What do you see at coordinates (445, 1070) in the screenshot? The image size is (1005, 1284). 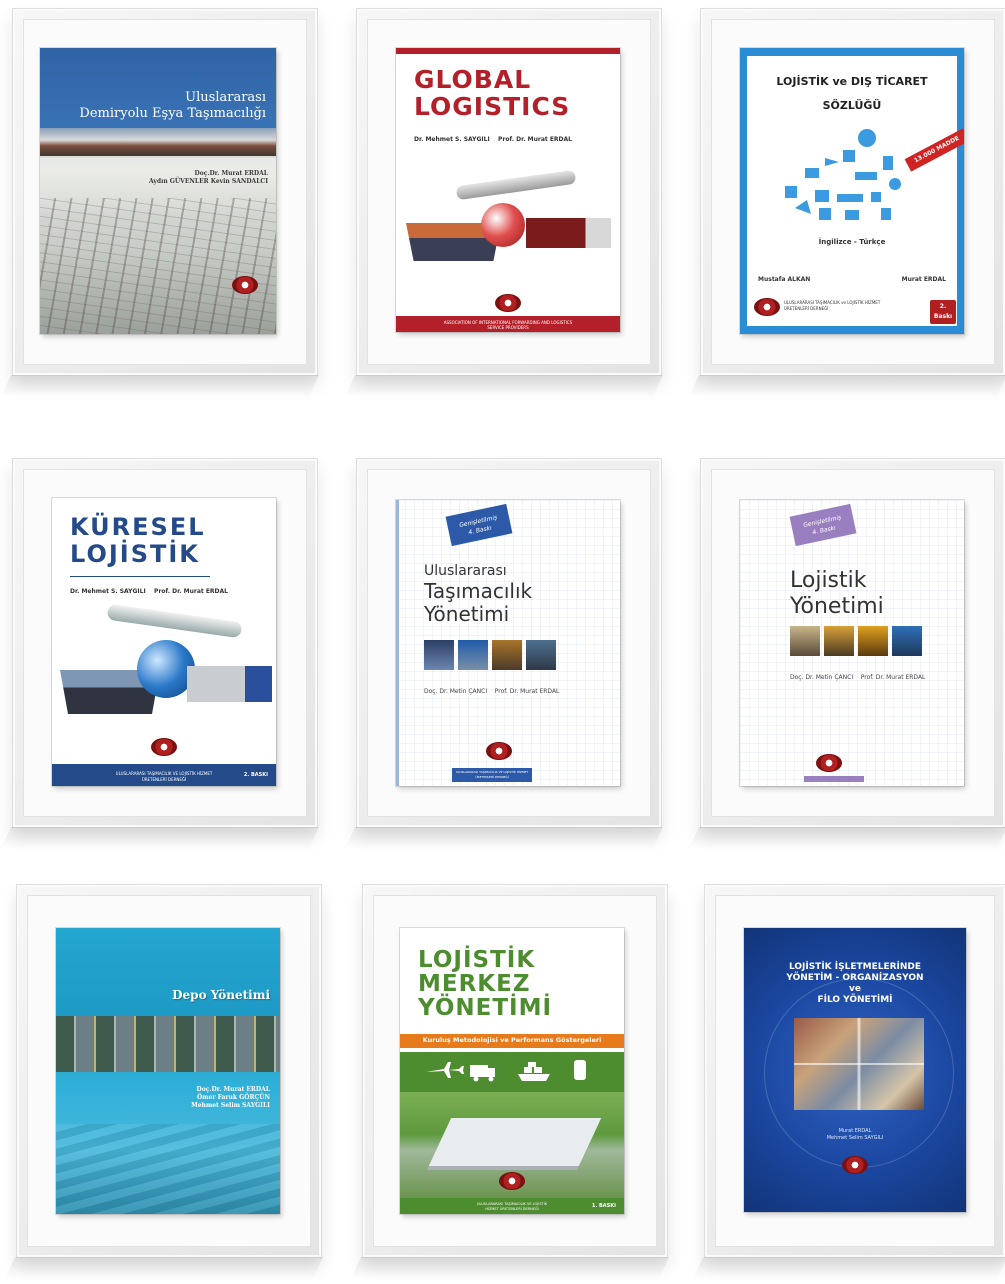 I see `airplane-icon` at bounding box center [445, 1070].